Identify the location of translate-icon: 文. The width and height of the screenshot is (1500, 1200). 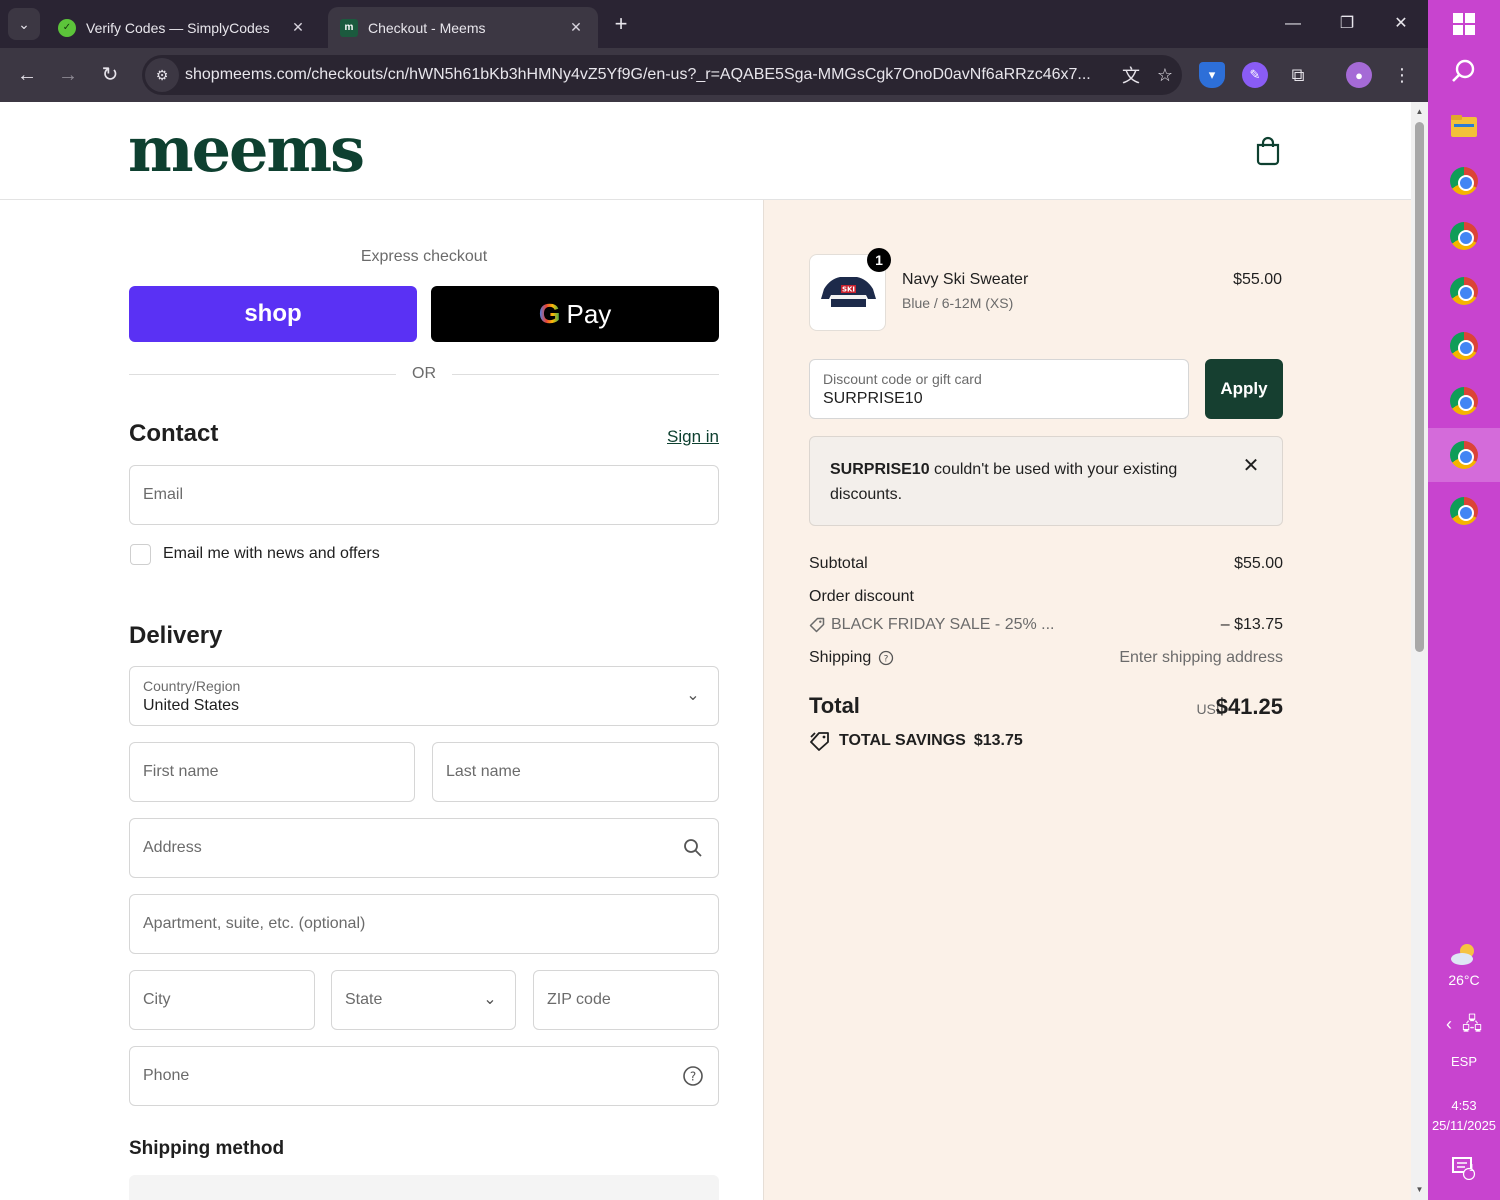
(1131, 75).